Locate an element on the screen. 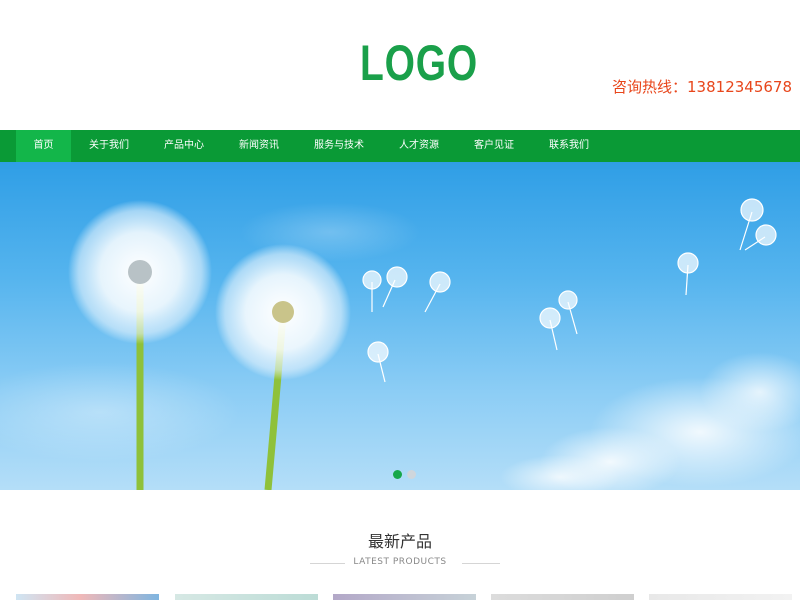  section-title: 最新产品 is located at coordinates (399, 541).